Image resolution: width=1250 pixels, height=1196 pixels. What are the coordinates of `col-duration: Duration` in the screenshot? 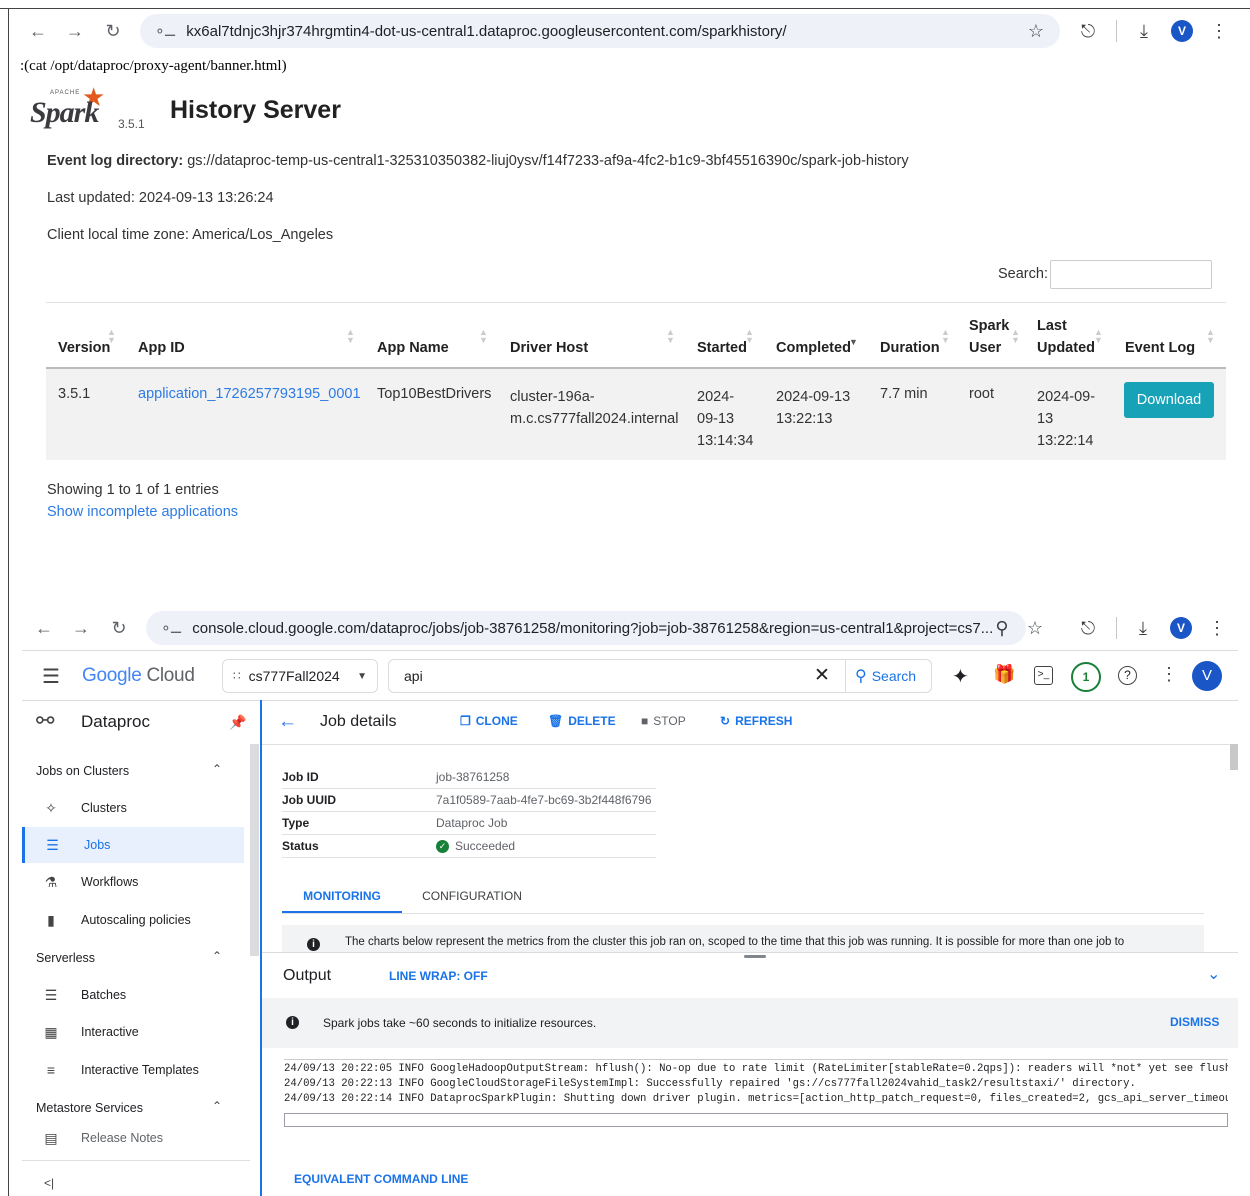 It's located at (910, 348).